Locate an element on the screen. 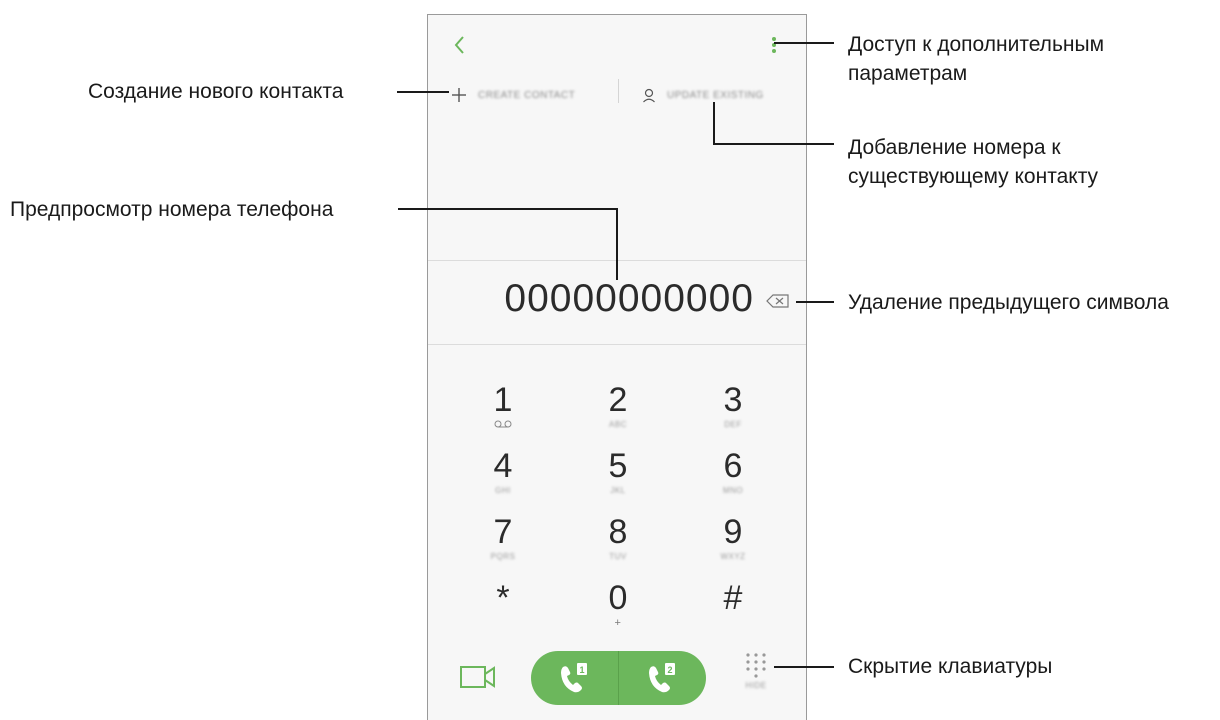 This screenshot has height=720, width=1220. callout-text-line: Доступ к дополнительным is located at coordinates (976, 44).